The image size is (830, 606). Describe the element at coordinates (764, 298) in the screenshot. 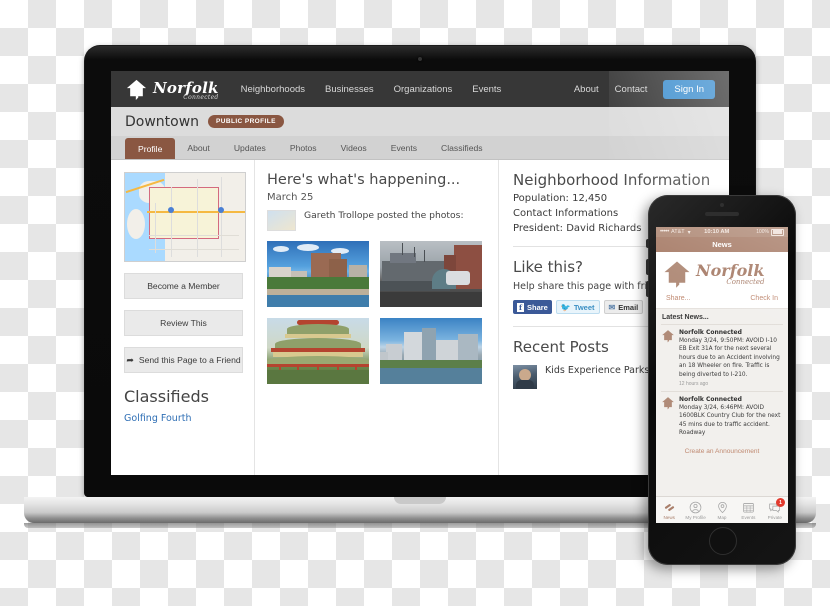

I see `phone-check-in-link: Check In` at that location.